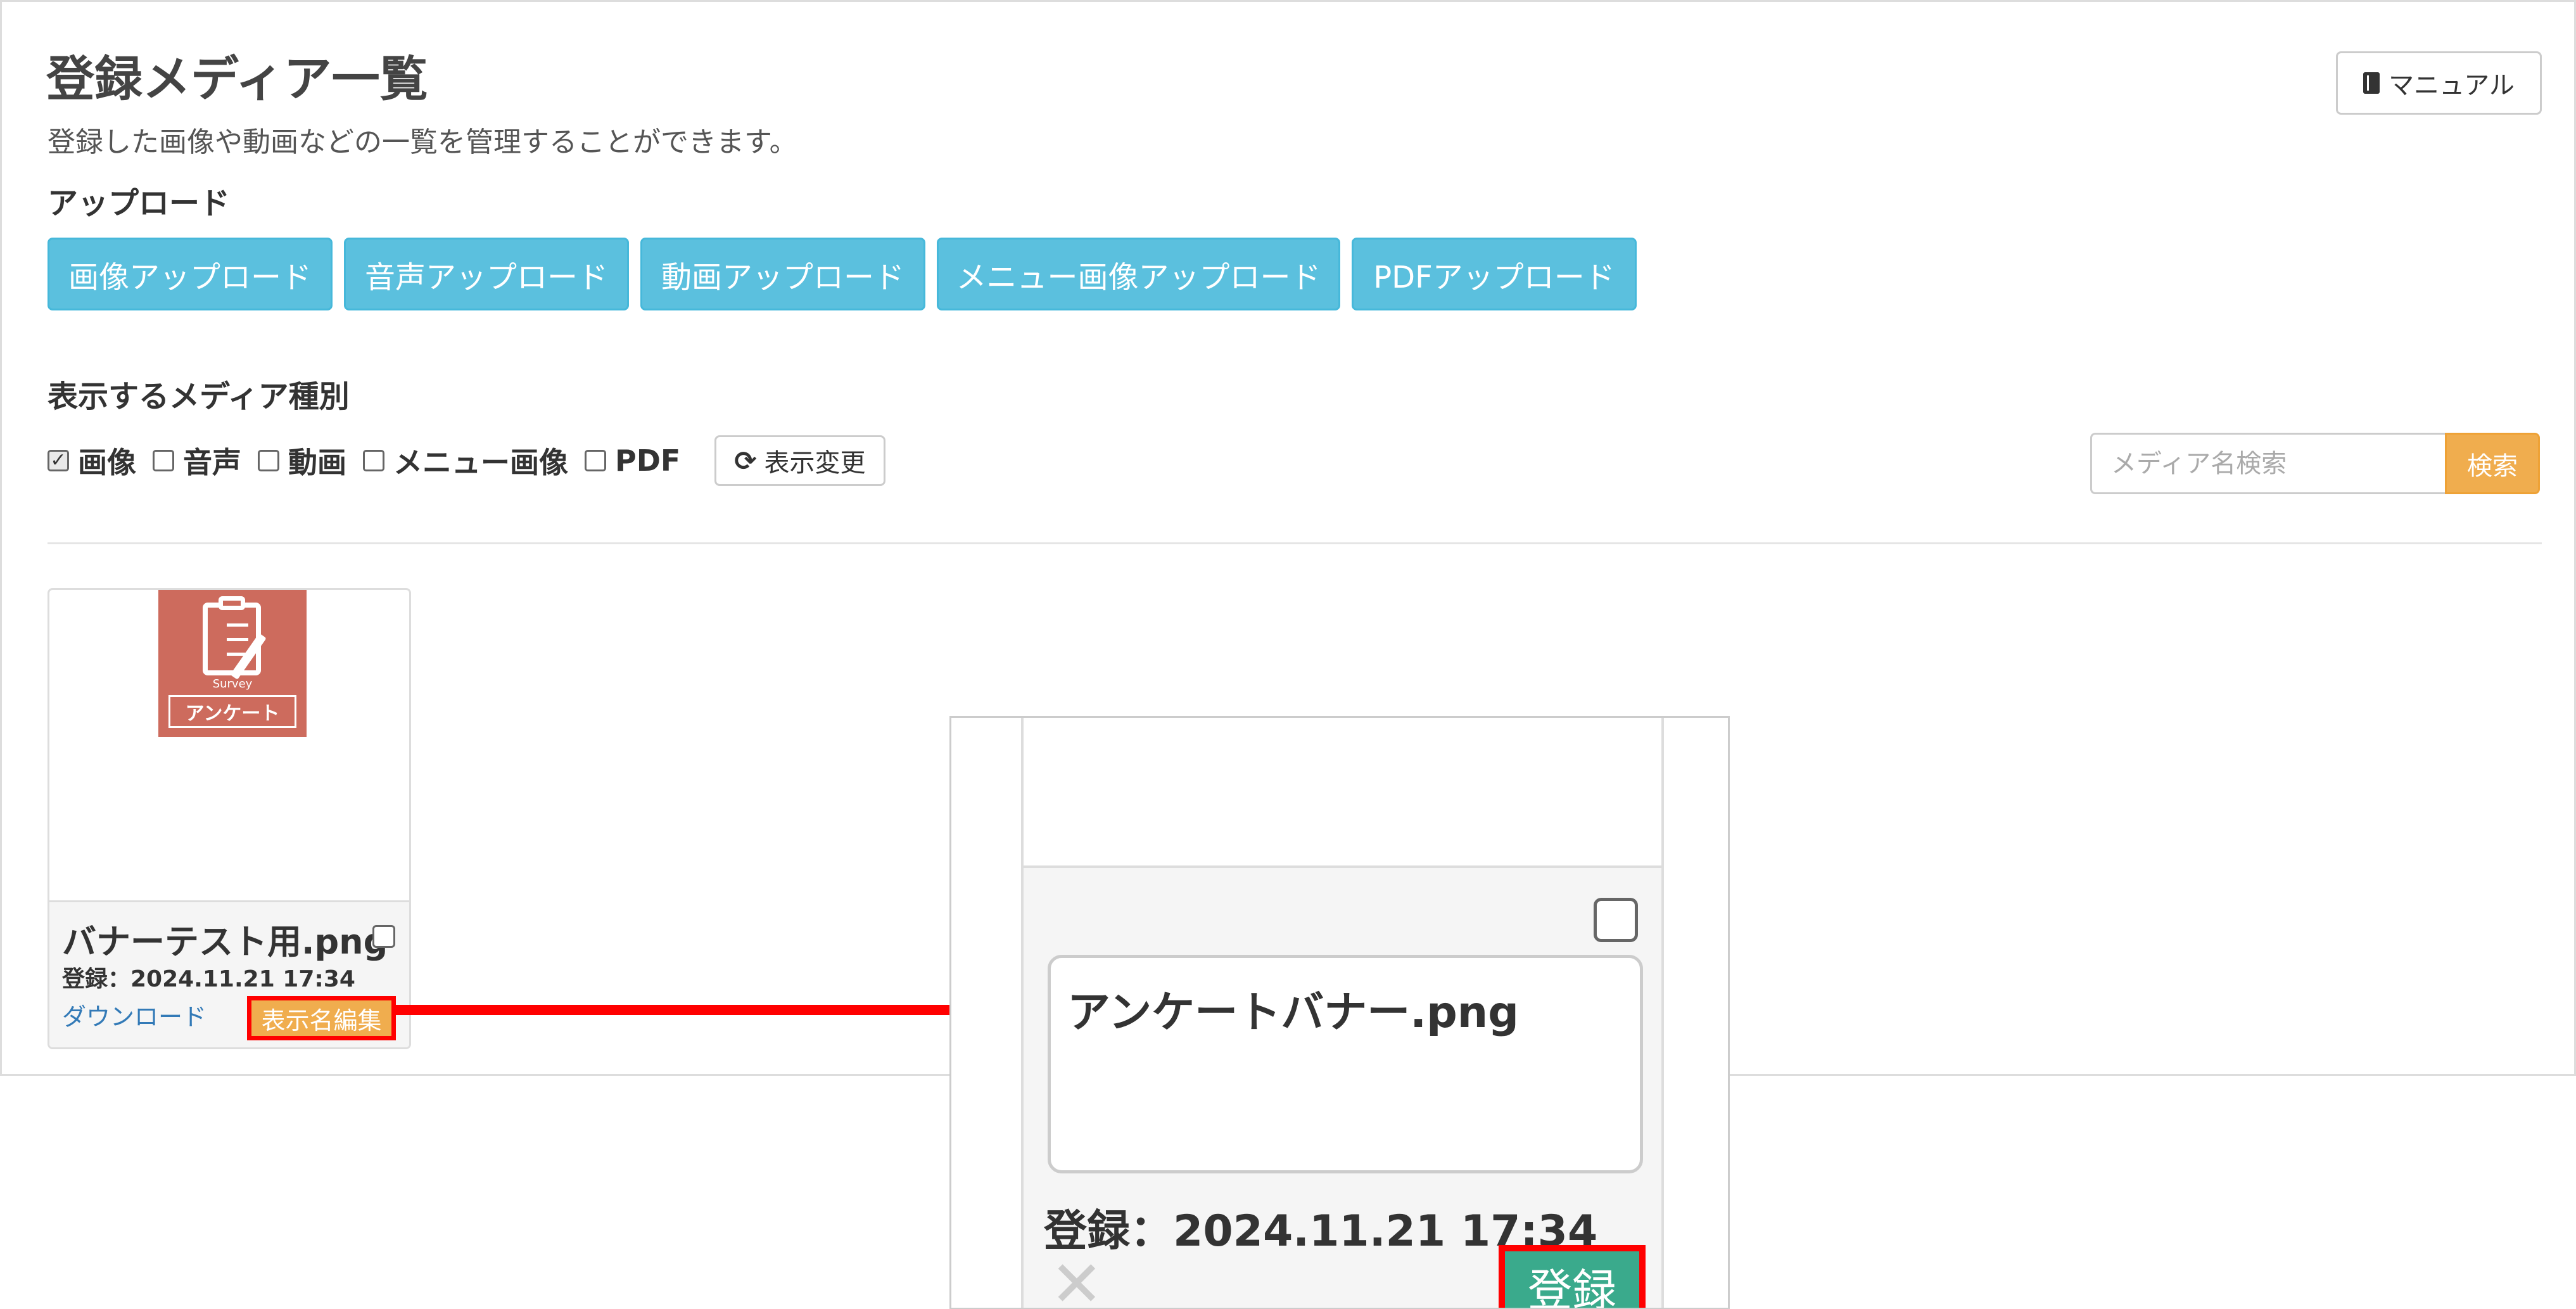  I want to click on close-icon: ✕, so click(1076, 1280).